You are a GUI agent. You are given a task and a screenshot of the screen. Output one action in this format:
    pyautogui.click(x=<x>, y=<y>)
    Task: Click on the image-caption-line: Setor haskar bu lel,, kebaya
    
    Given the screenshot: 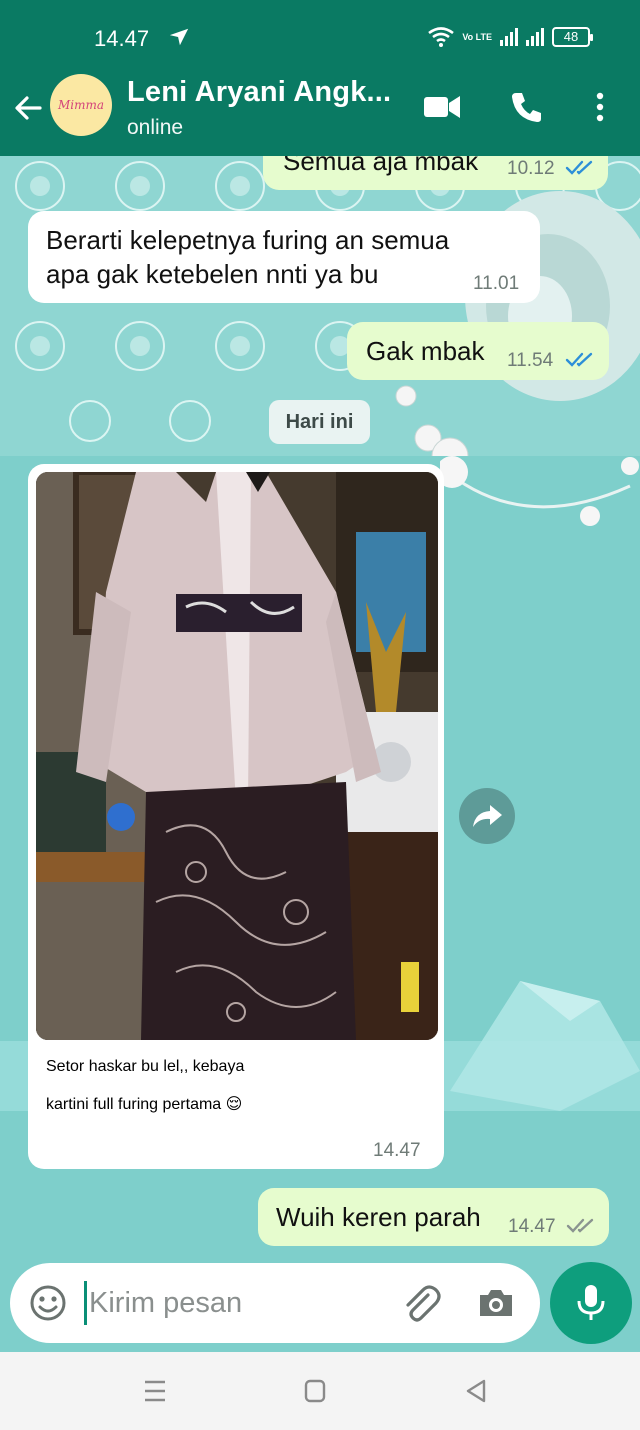 What is the action you would take?
    pyautogui.click(x=145, y=1066)
    